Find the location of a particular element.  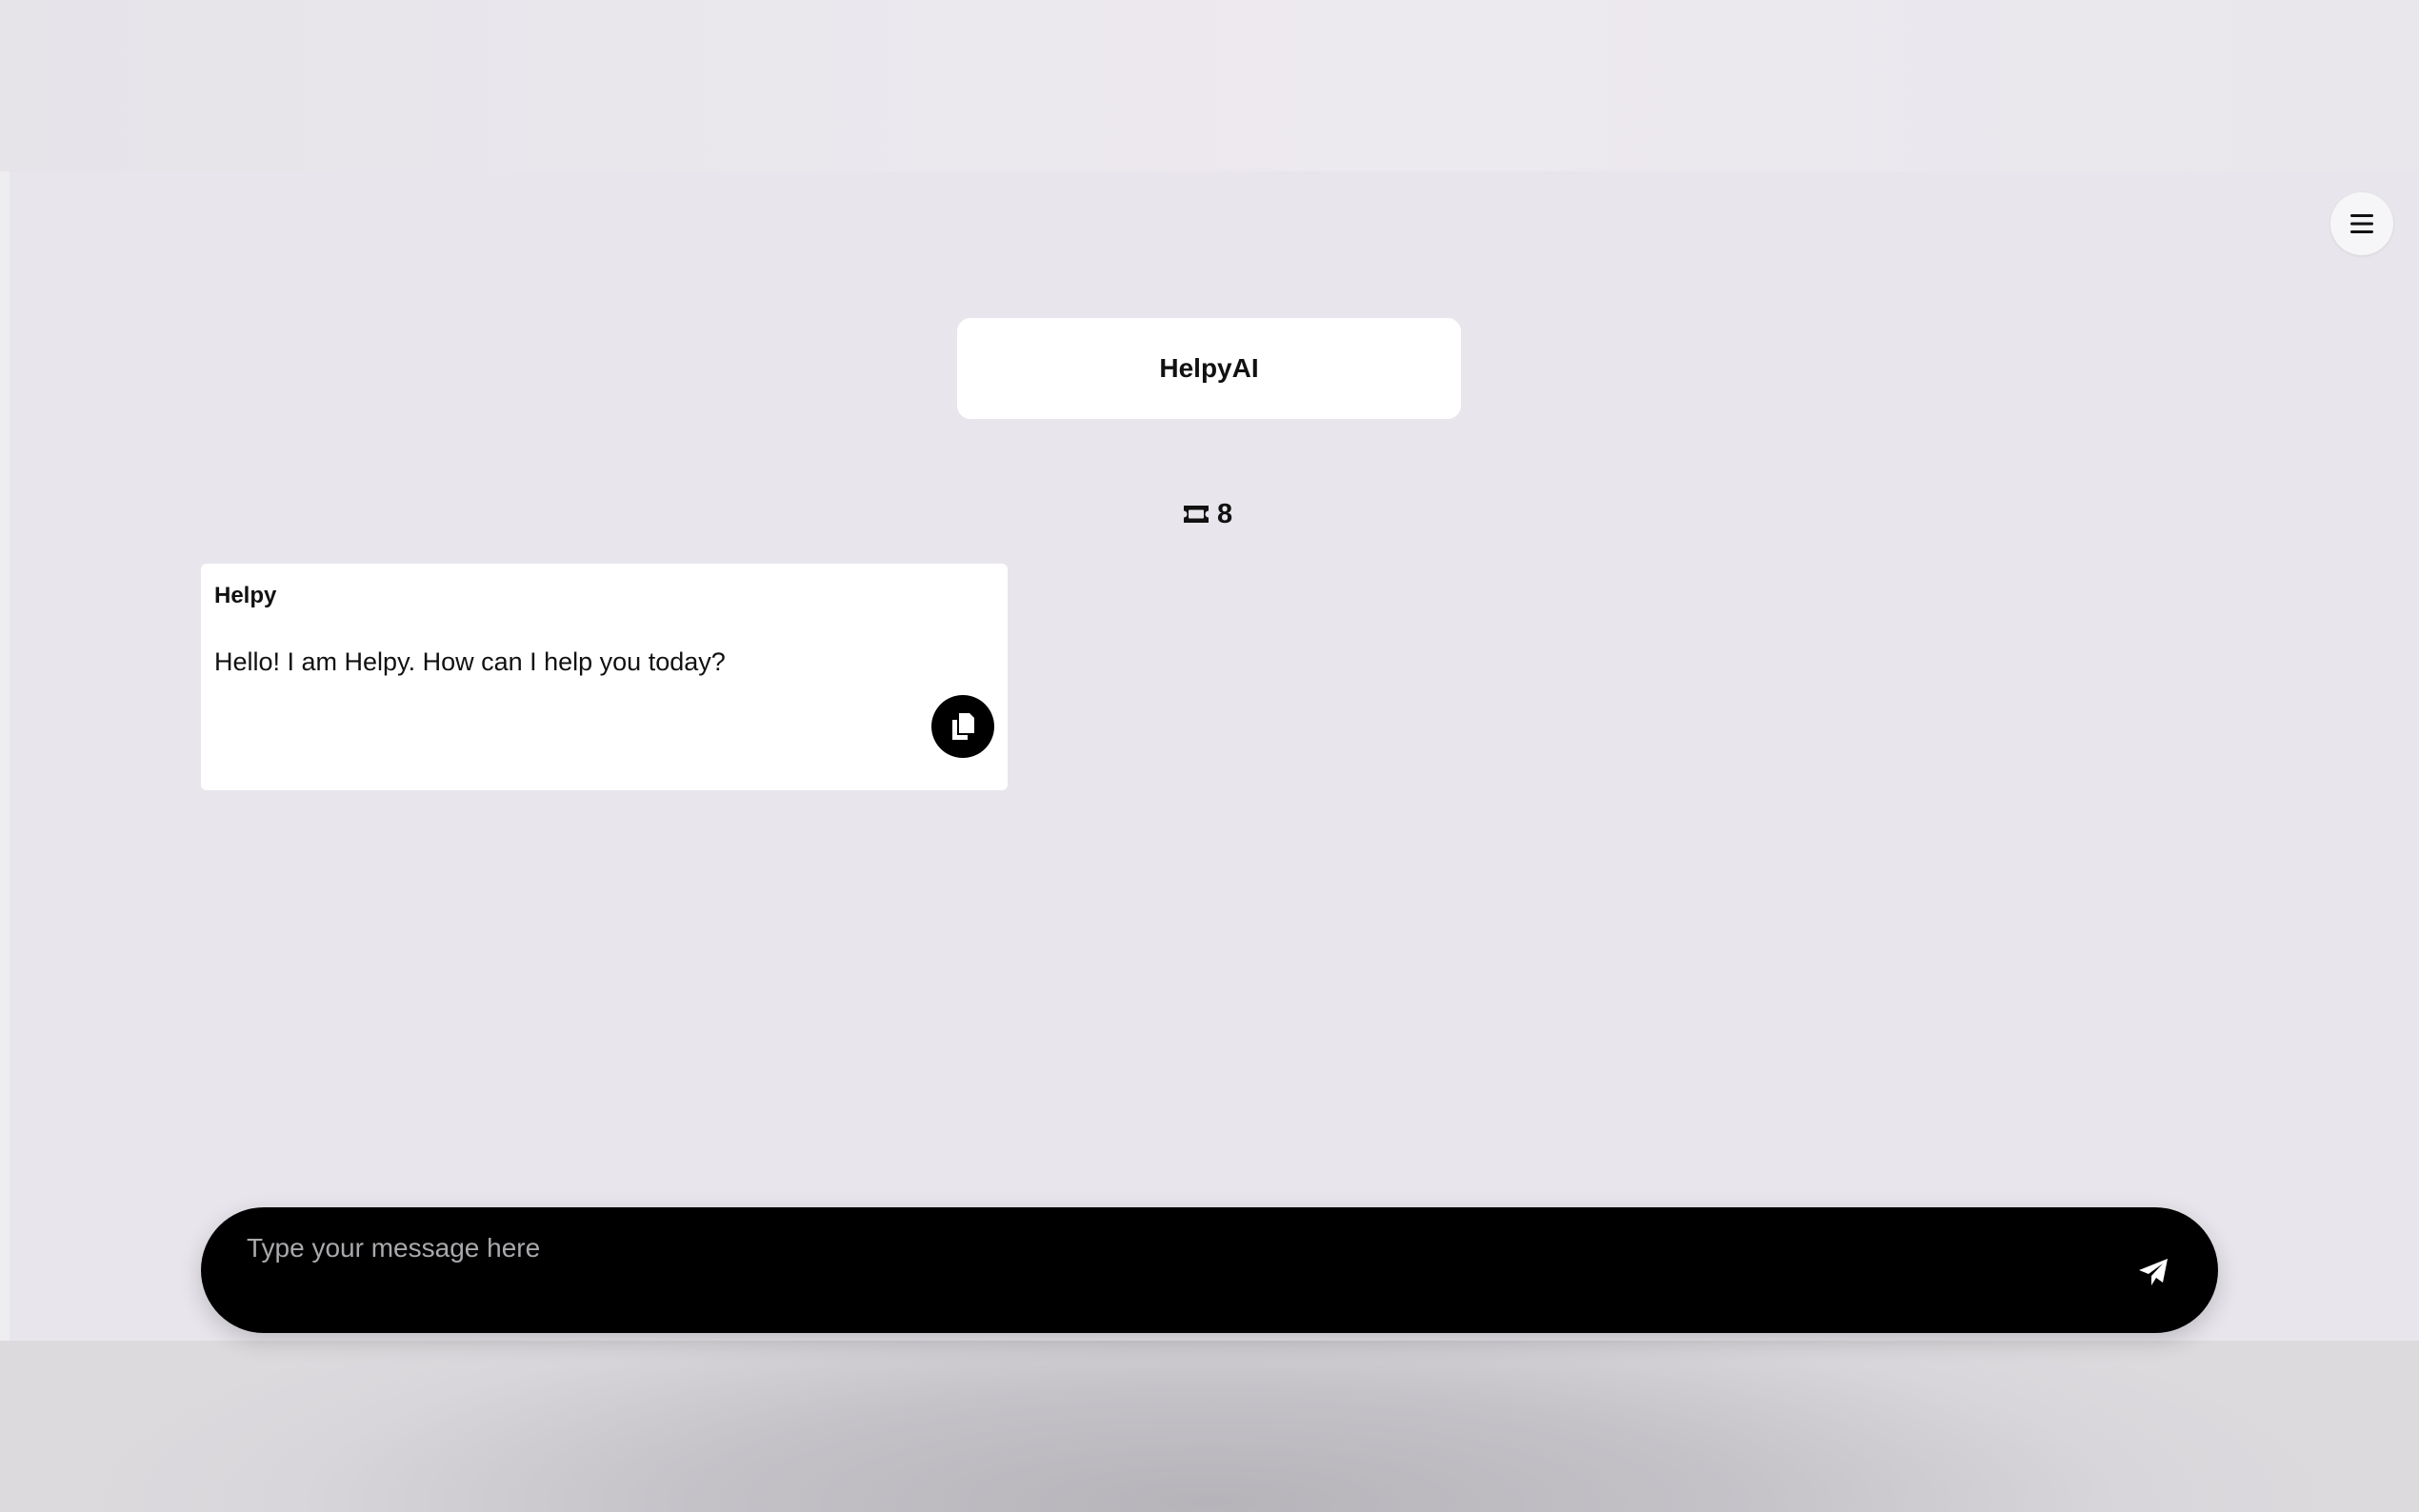

send-button is located at coordinates (2153, 1272).